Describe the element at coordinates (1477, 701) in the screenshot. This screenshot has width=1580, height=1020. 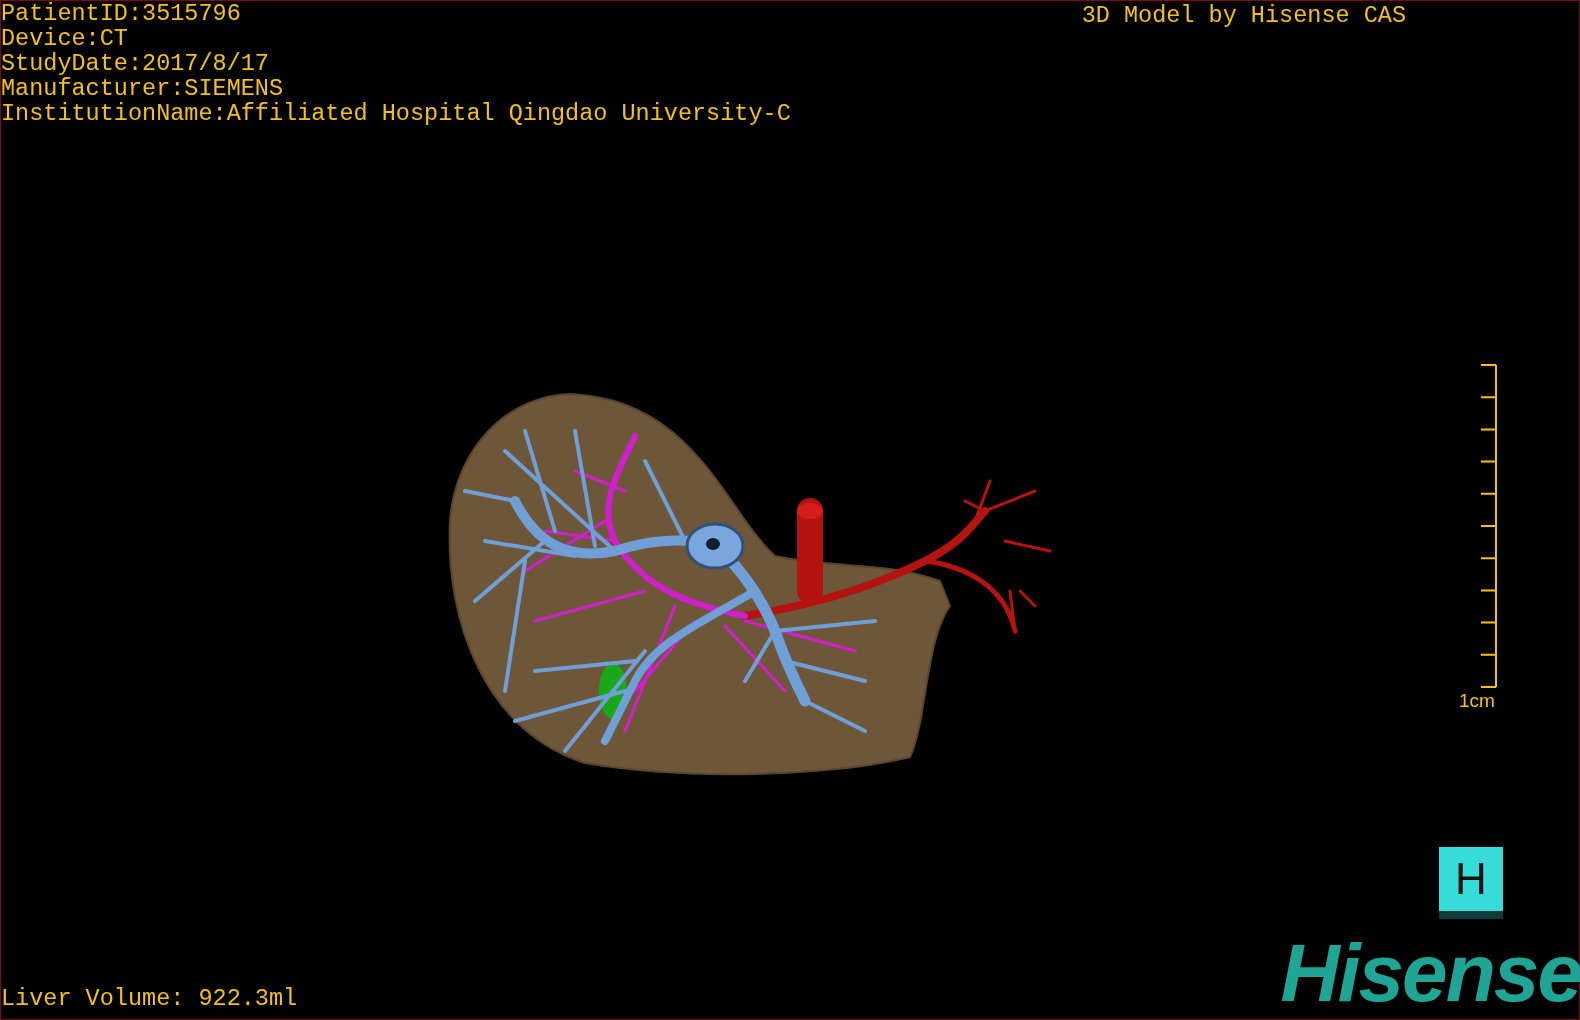
I see `scale-label: 1cm` at that location.